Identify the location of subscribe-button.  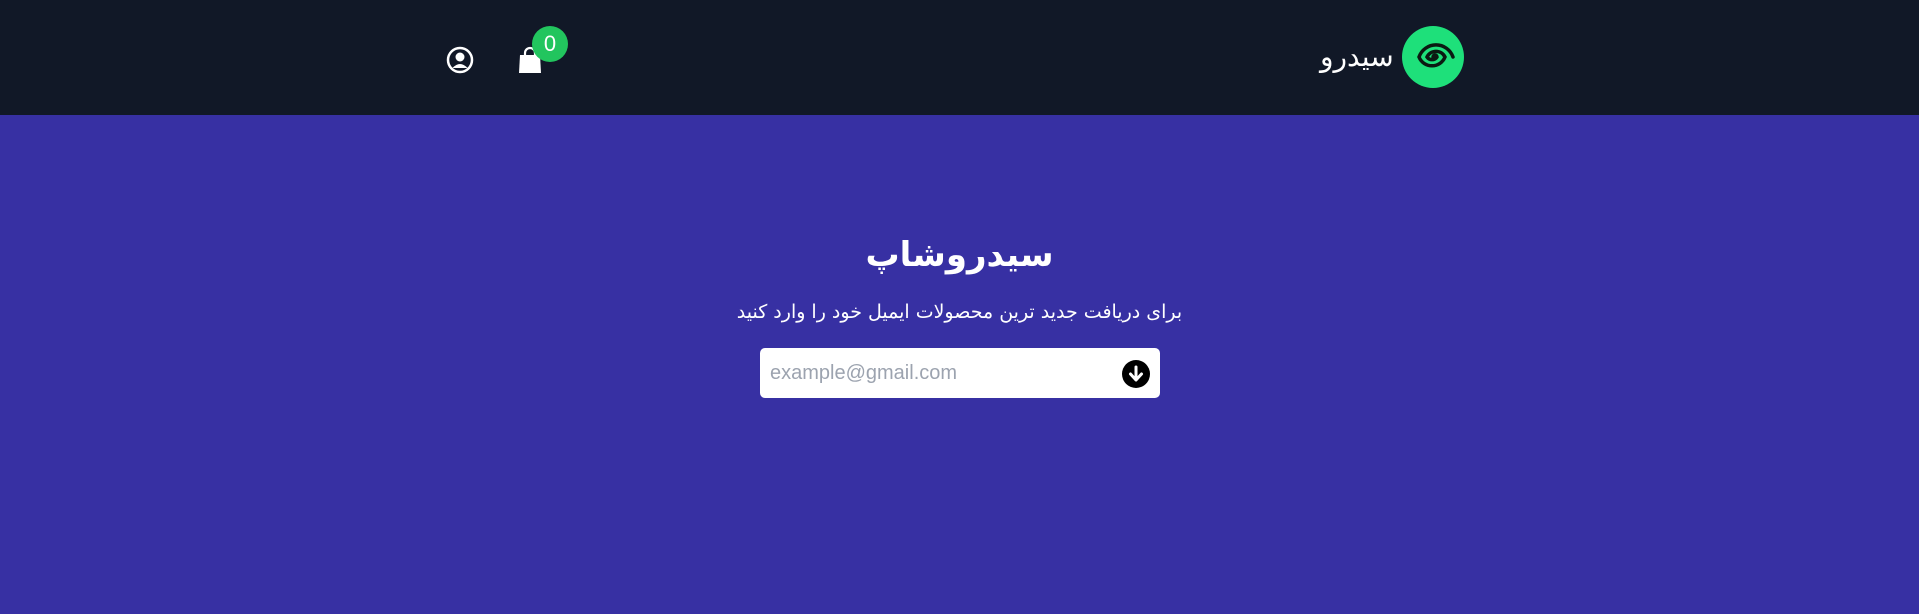
(1136, 374).